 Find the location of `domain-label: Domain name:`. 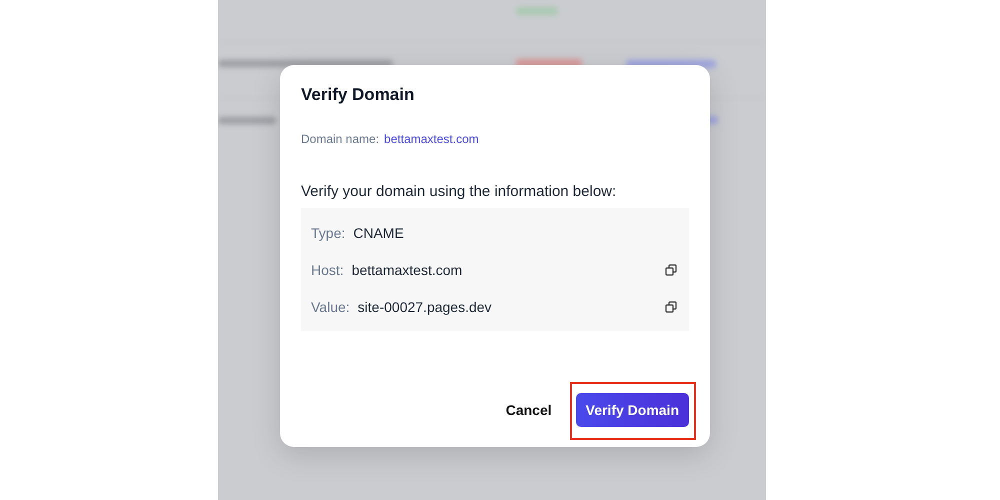

domain-label: Domain name: is located at coordinates (340, 139).